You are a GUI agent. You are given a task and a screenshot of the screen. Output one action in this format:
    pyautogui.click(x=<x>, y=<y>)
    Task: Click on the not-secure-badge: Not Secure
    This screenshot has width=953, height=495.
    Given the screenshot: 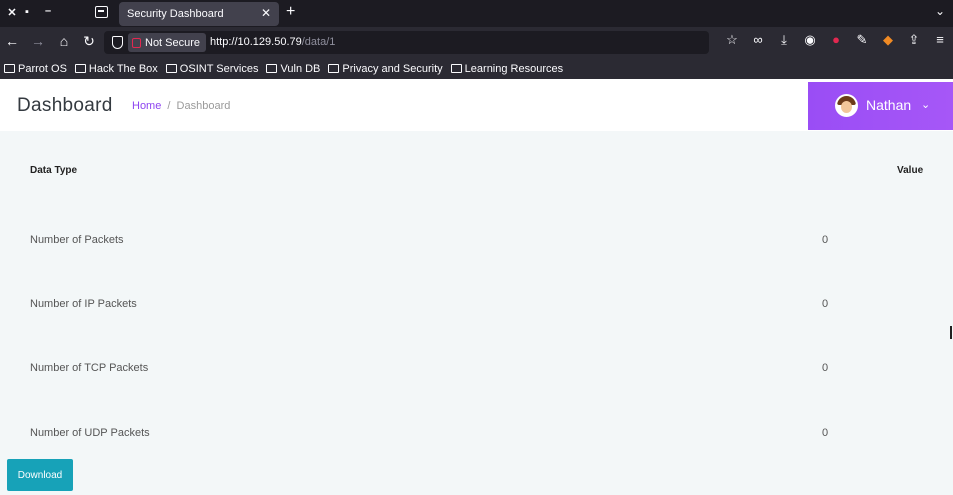 What is the action you would take?
    pyautogui.click(x=167, y=42)
    